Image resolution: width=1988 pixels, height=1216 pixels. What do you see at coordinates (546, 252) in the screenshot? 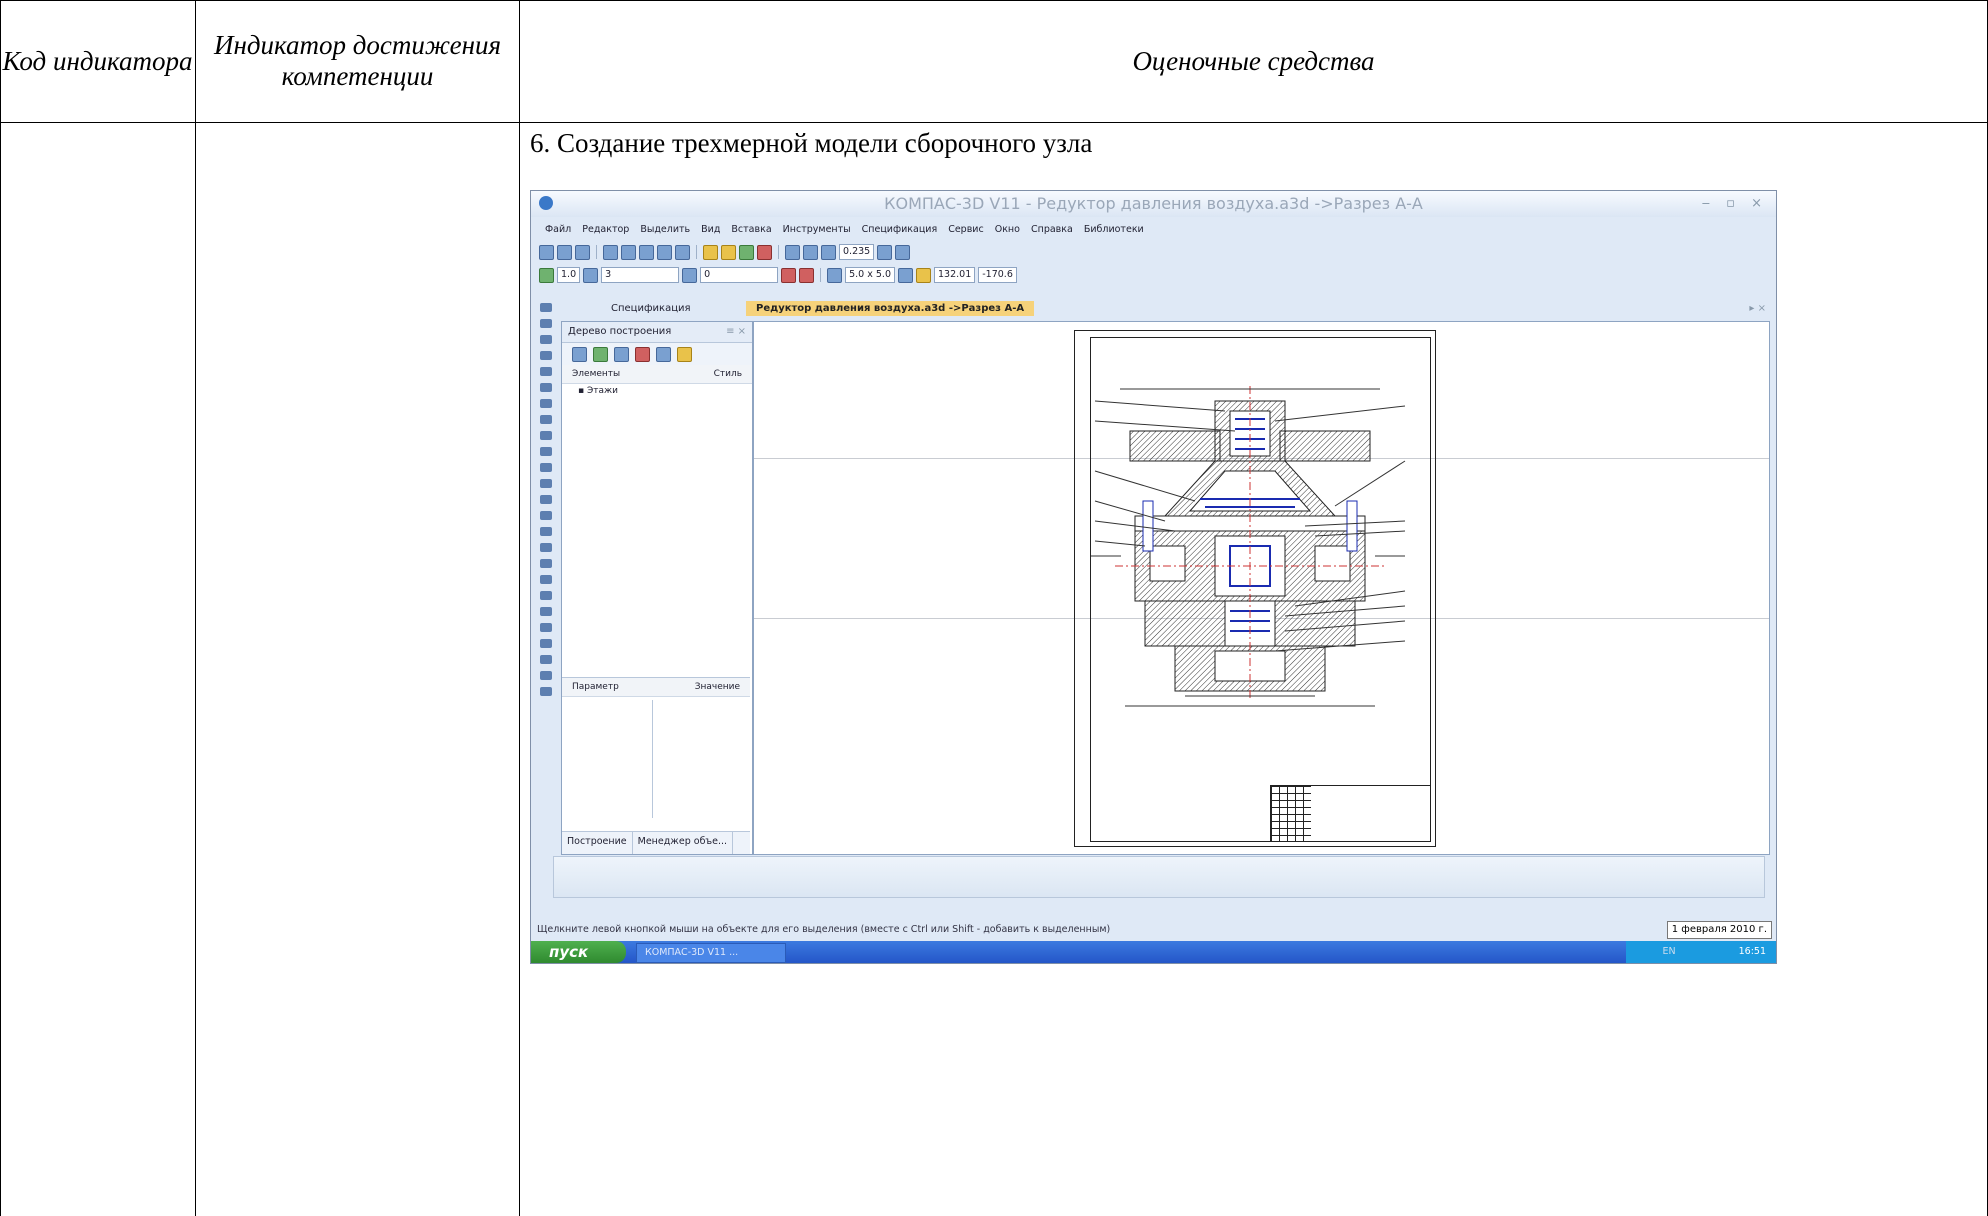
I see `new-file-icon` at bounding box center [546, 252].